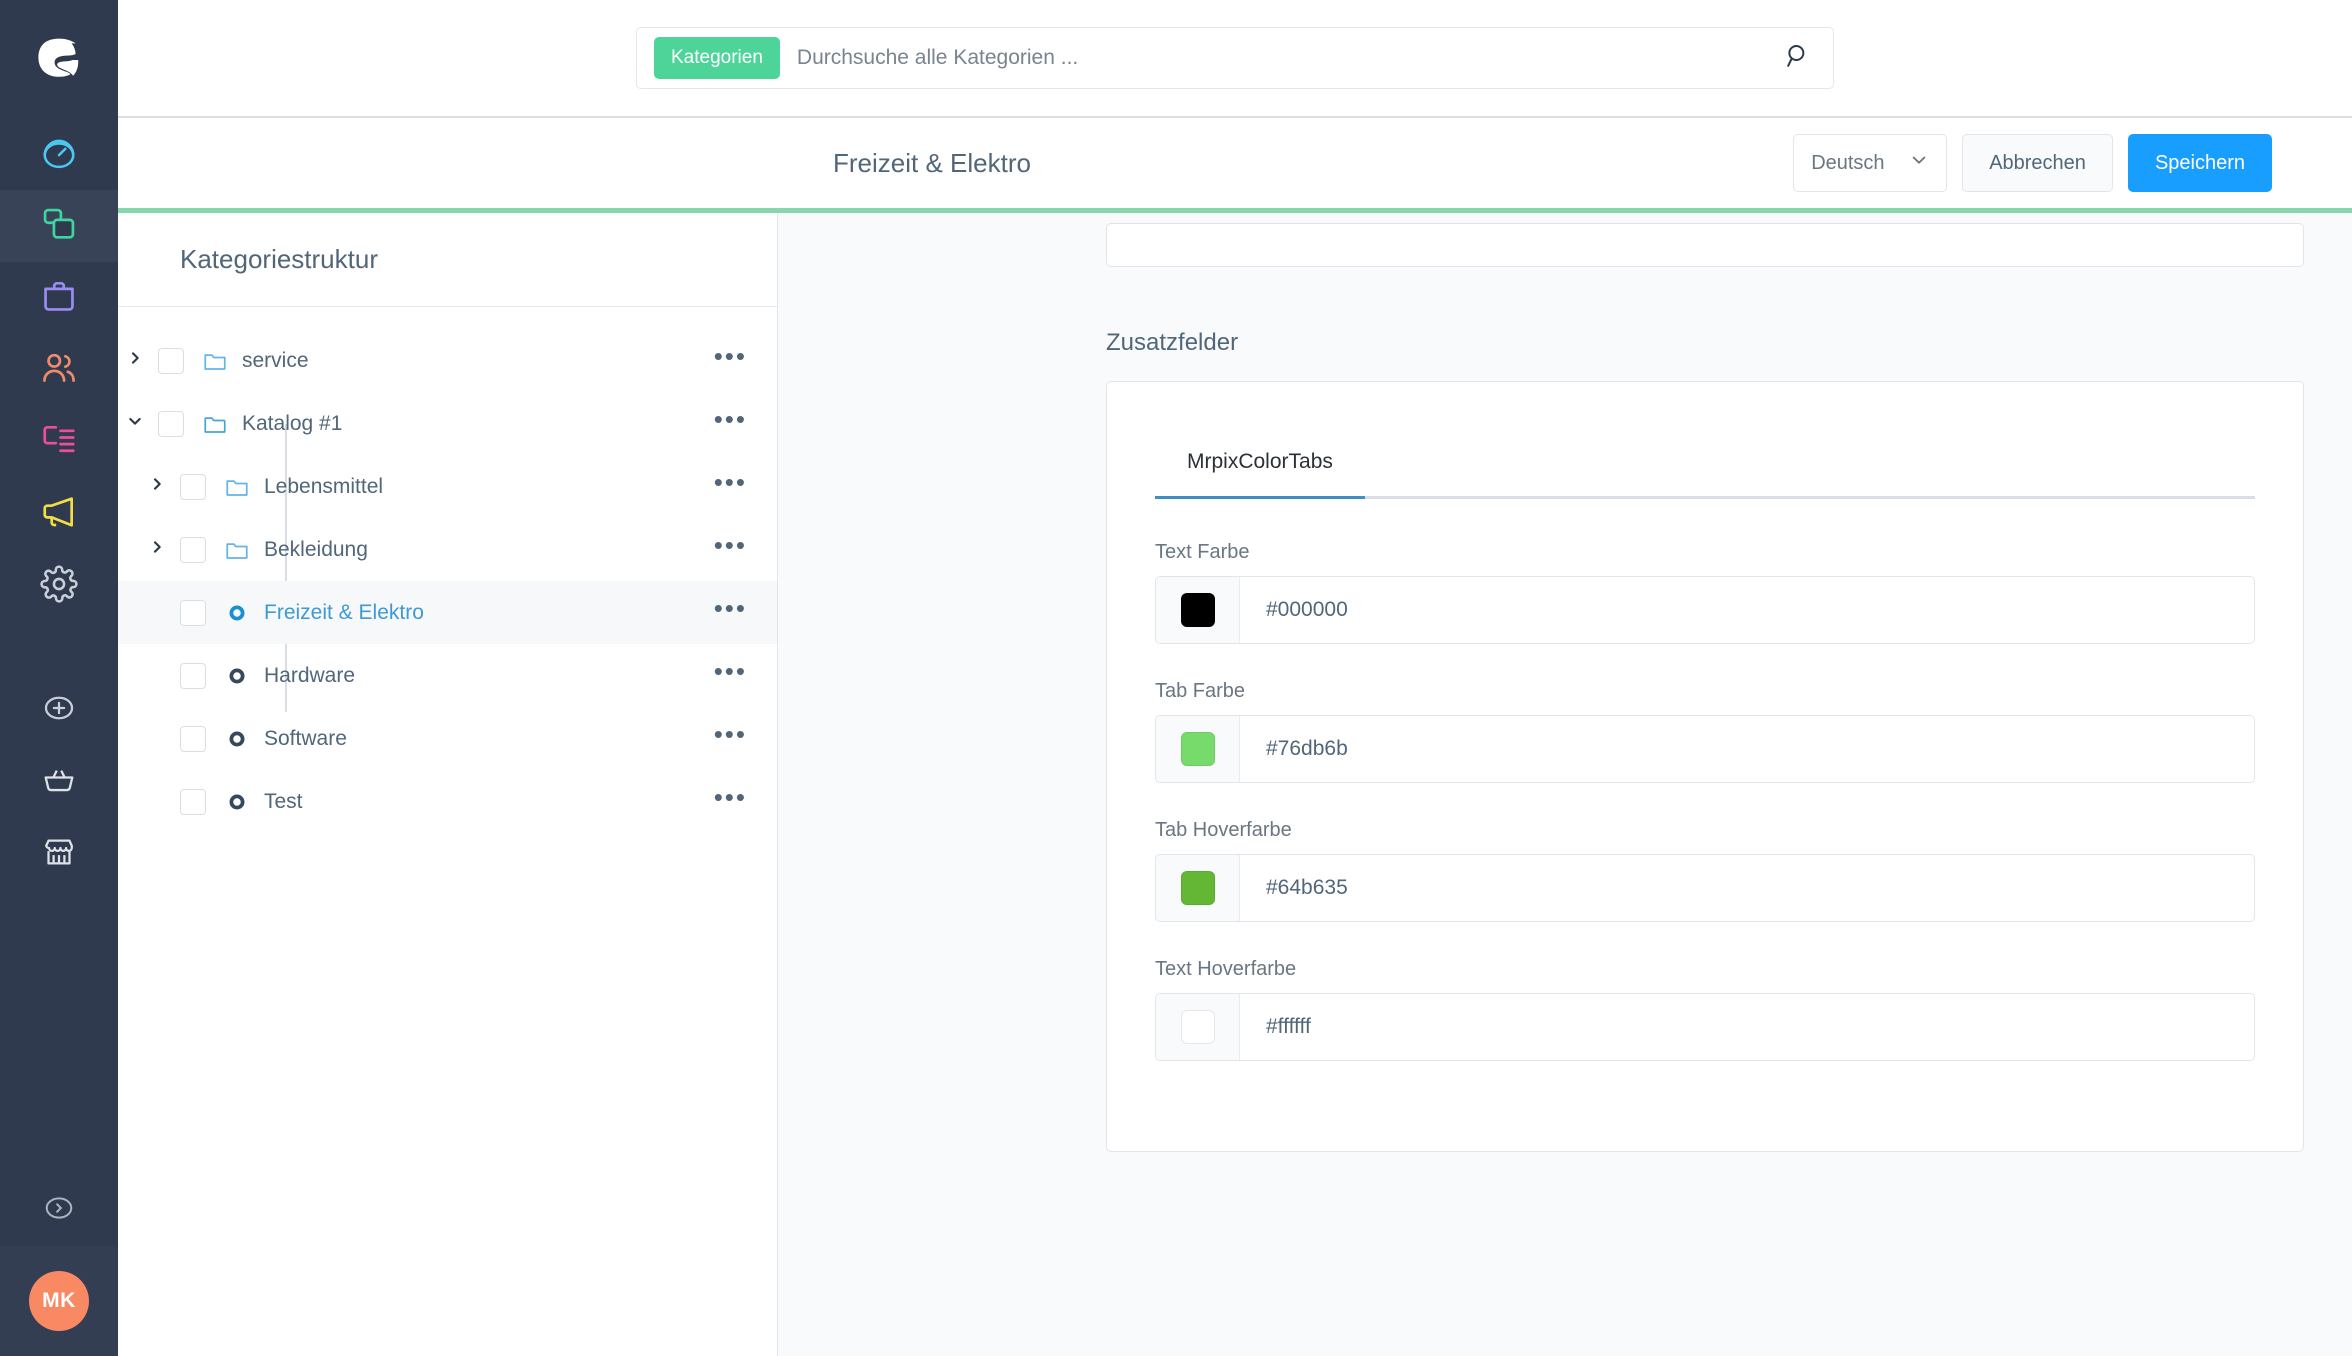 The width and height of the screenshot is (2352, 1356). What do you see at coordinates (1260, 474) in the screenshot?
I see `tab-mrpixcolortabs: MrpixColorTabs` at bounding box center [1260, 474].